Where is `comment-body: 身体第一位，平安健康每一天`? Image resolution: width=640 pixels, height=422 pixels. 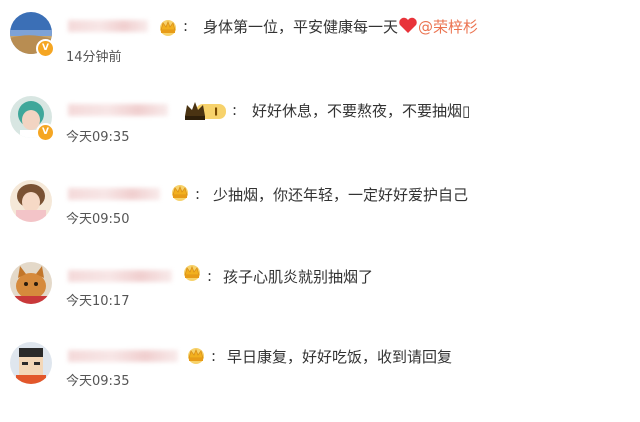
comment-body: 身体第一位，平安健康每一天 is located at coordinates (301, 27).